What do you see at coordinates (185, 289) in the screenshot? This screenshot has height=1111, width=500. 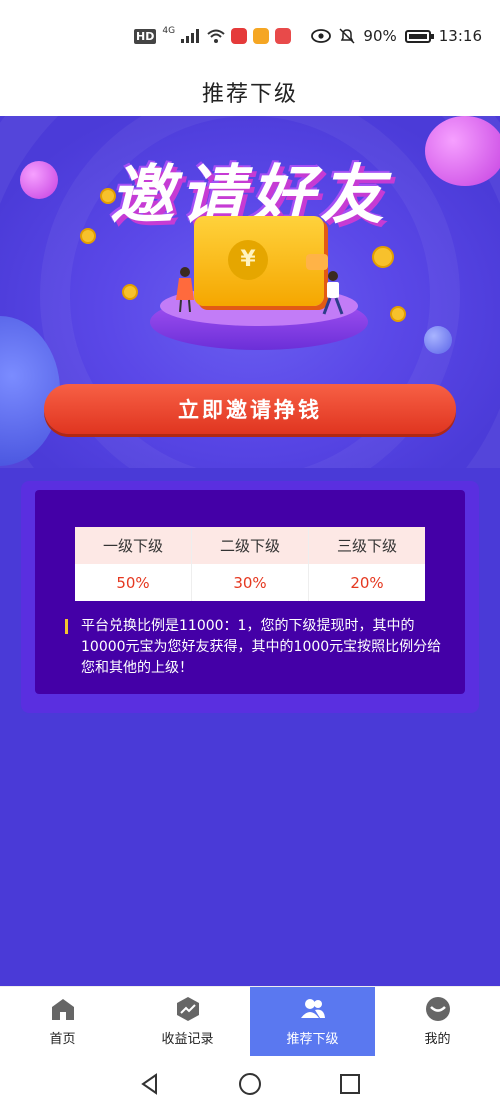 I see `woman-figure-icon` at bounding box center [185, 289].